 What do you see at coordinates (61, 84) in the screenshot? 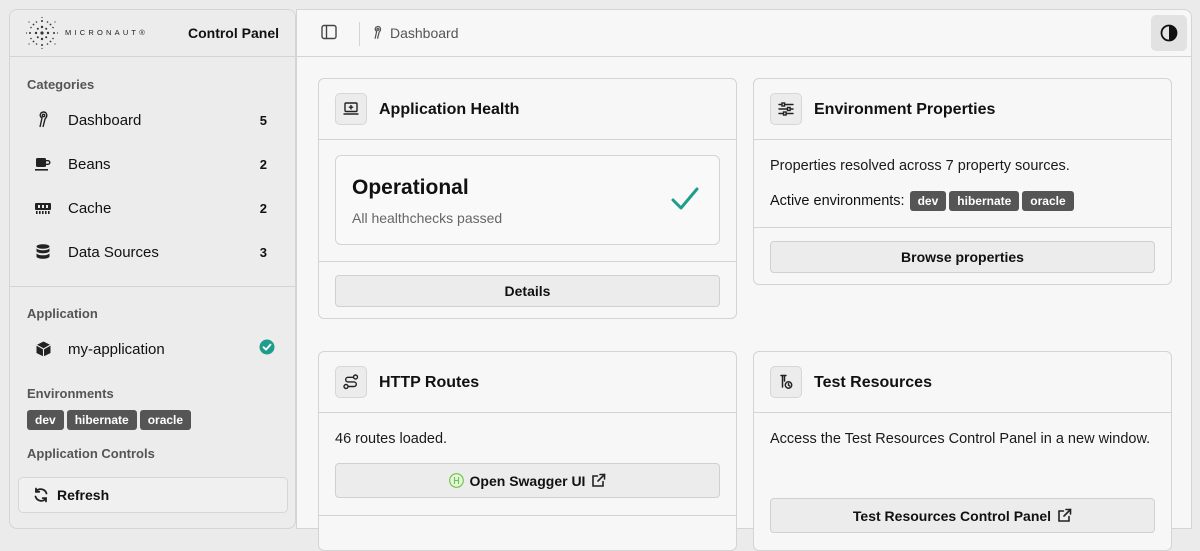
I see `categories-heading: Categories` at bounding box center [61, 84].